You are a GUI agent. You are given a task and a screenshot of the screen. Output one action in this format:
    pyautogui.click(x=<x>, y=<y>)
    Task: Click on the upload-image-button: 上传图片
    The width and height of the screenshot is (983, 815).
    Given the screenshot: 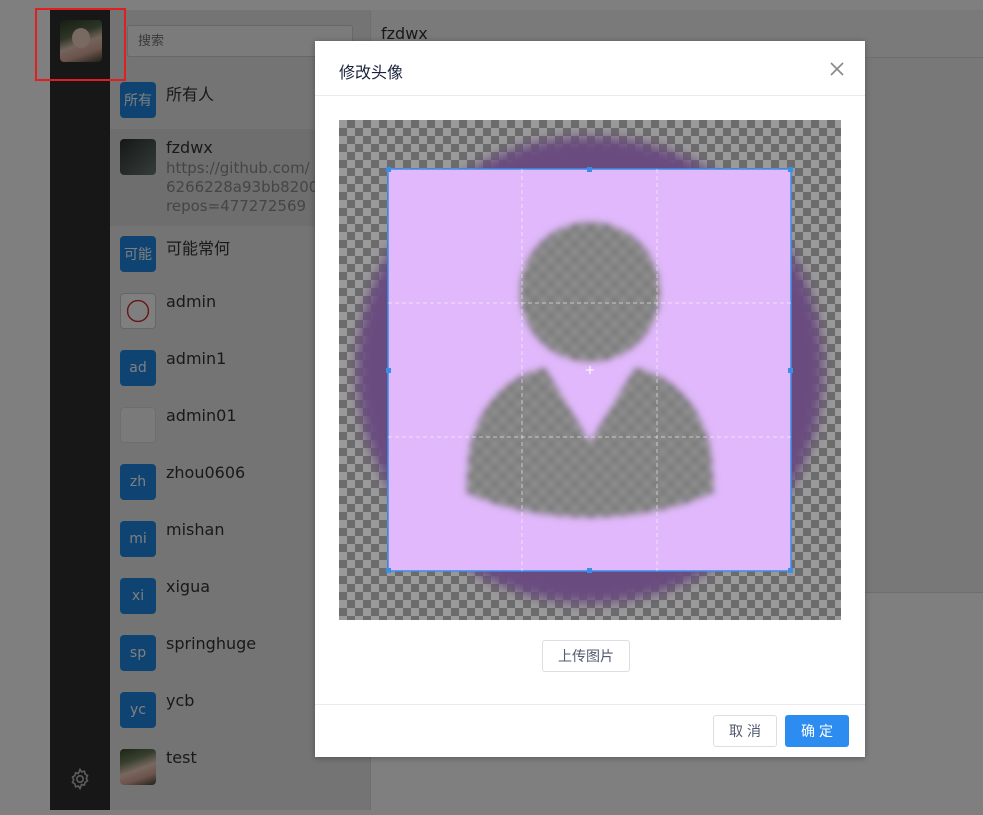 What is the action you would take?
    pyautogui.click(x=586, y=656)
    